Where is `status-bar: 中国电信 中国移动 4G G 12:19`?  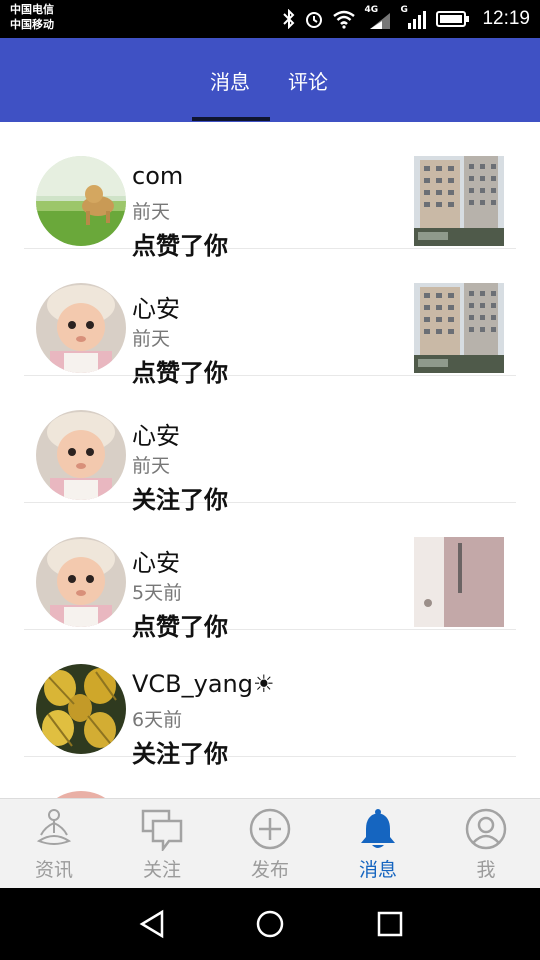 status-bar: 中国电信 中国移动 4G G 12:19 is located at coordinates (270, 19).